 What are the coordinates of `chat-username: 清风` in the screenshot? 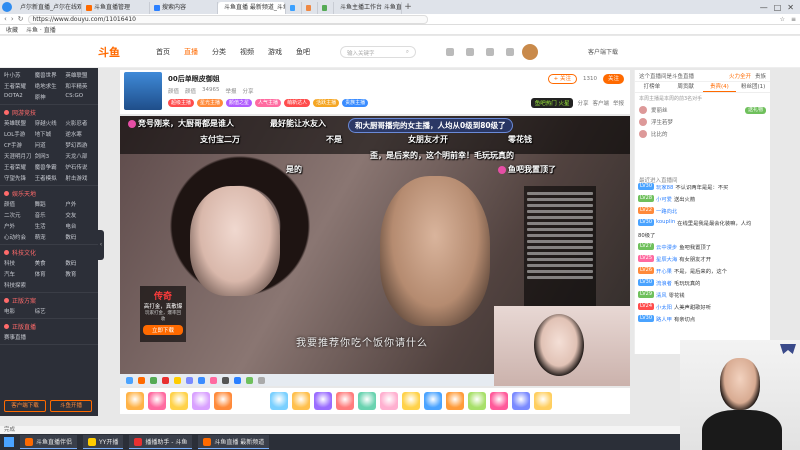 It's located at (661, 295).